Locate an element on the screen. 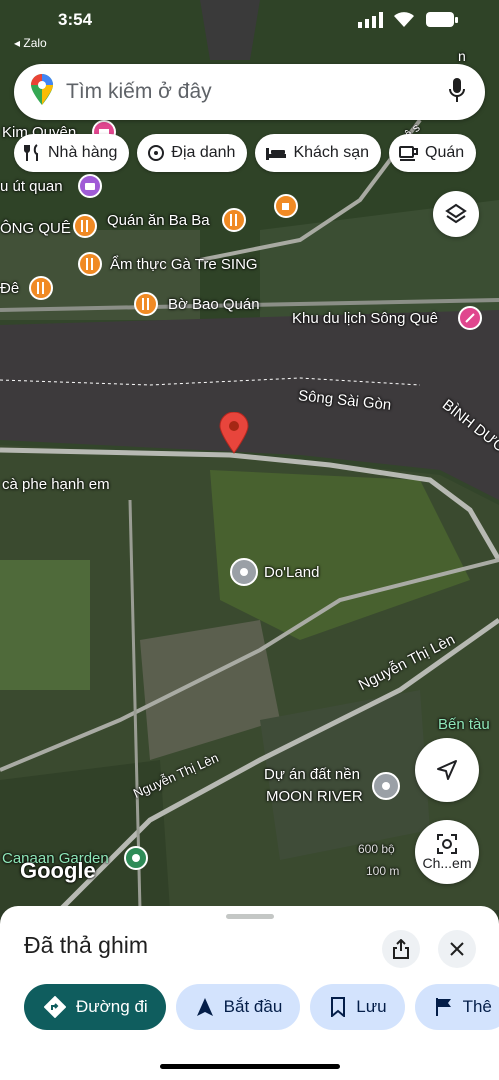 The height and width of the screenshot is (1080, 499). my-location-button is located at coordinates (447, 770).